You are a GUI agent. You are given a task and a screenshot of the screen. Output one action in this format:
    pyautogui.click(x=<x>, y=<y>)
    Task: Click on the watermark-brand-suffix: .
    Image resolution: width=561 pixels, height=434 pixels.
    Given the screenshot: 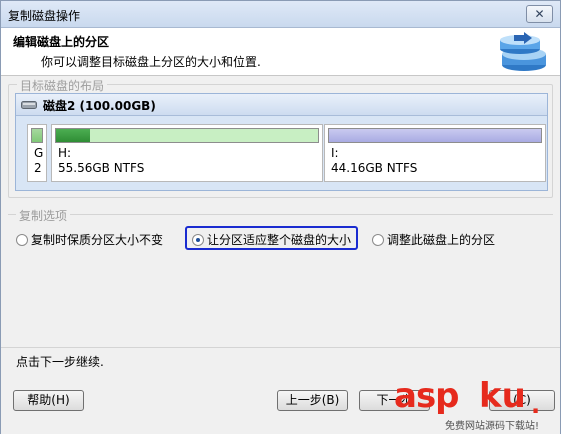 What is the action you would take?
    pyautogui.click(x=536, y=405)
    